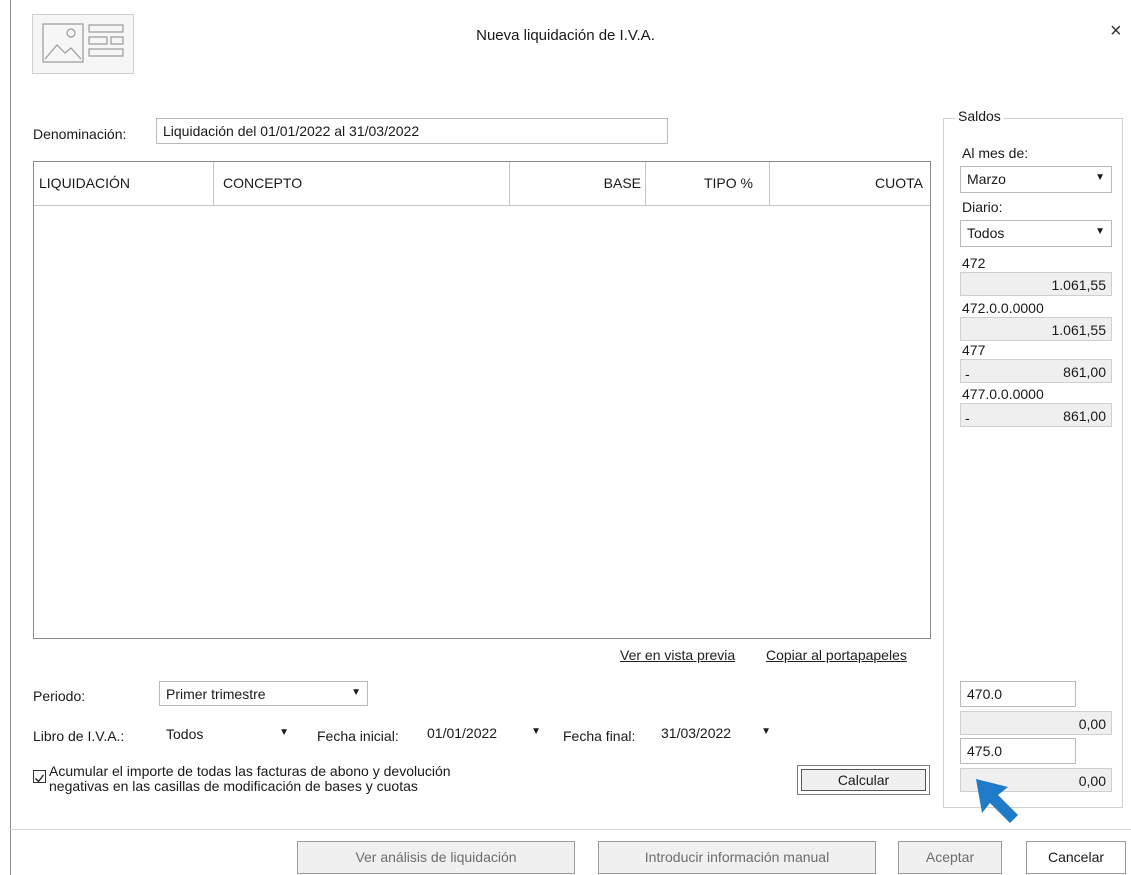 This screenshot has width=1131, height=875. What do you see at coordinates (836, 655) in the screenshot?
I see `copy-clipboard-link: Copiar al portapapeles` at bounding box center [836, 655].